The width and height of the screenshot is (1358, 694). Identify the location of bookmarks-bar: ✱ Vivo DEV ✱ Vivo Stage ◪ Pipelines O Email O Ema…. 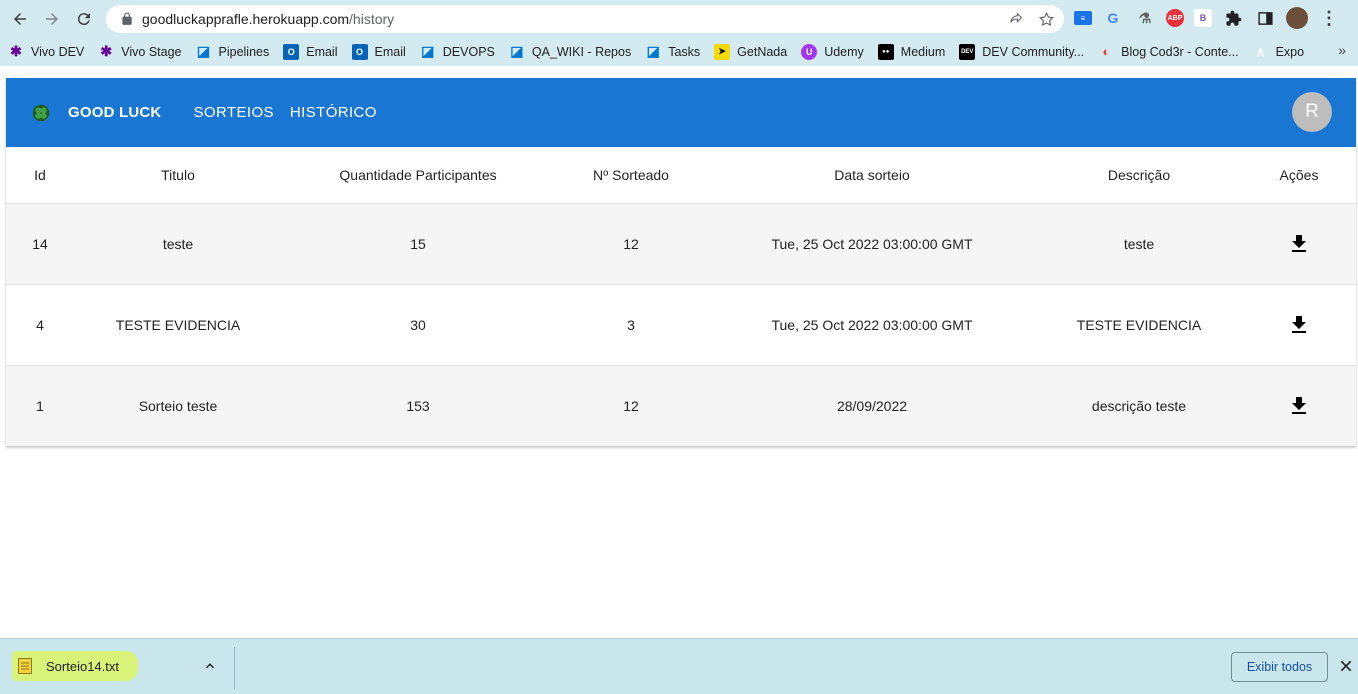
(679, 51).